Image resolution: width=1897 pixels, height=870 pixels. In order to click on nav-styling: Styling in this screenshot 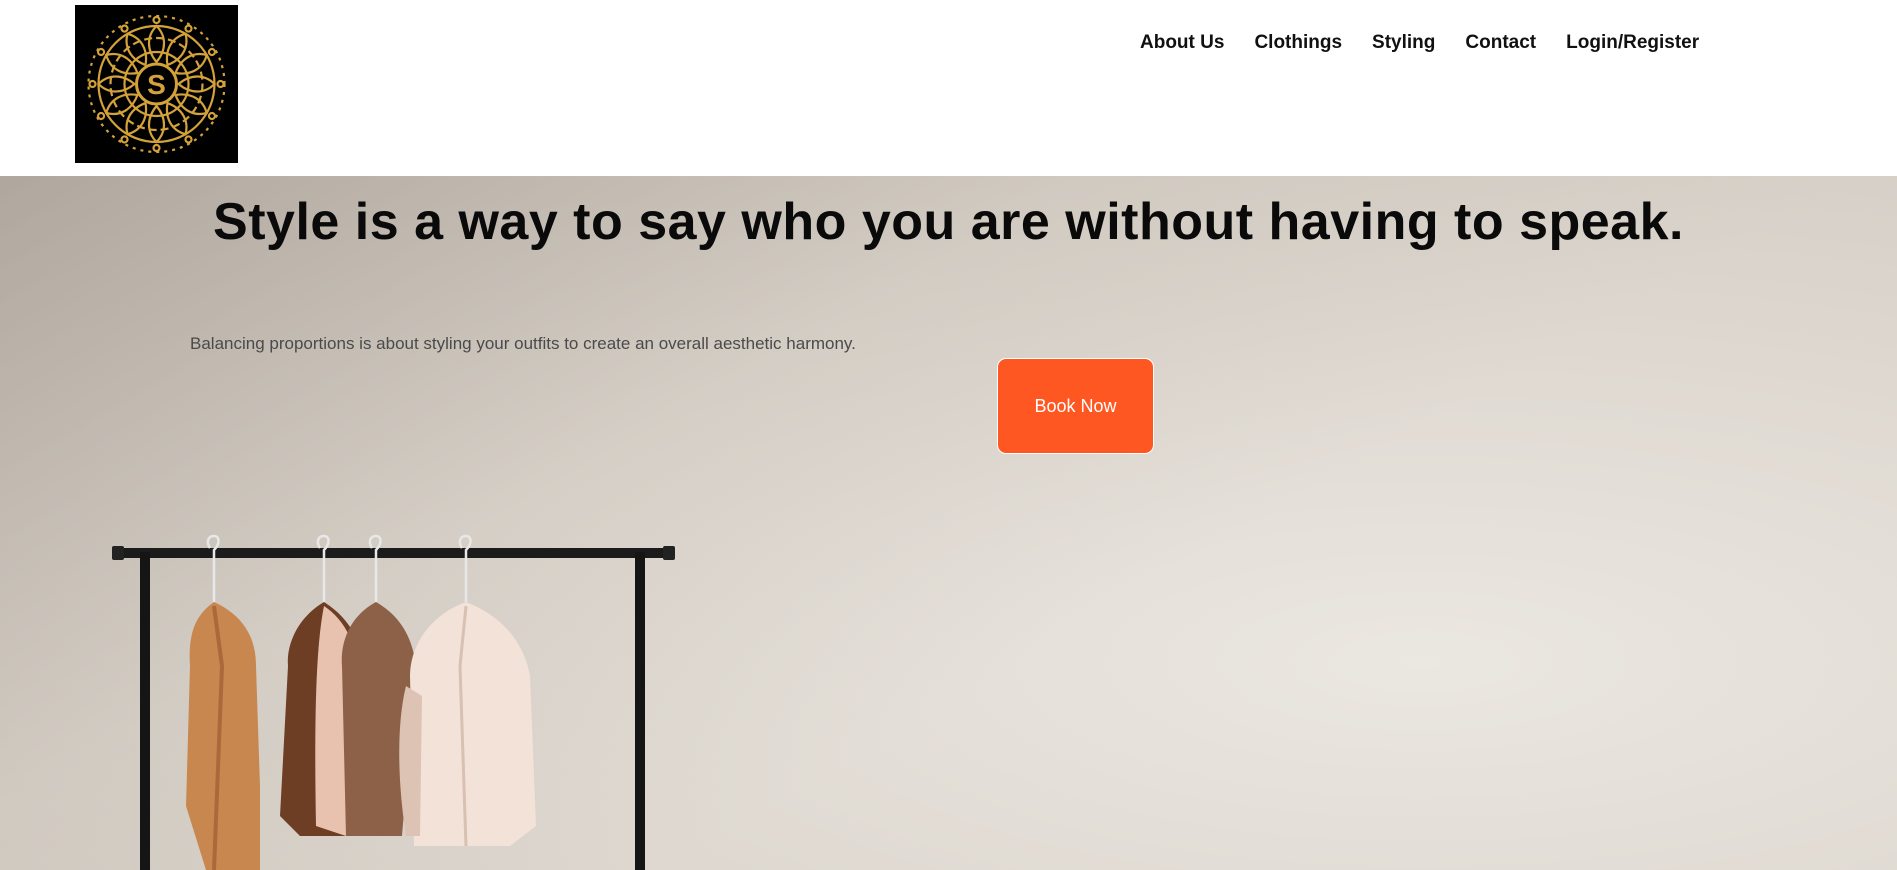, I will do `click(1403, 43)`.